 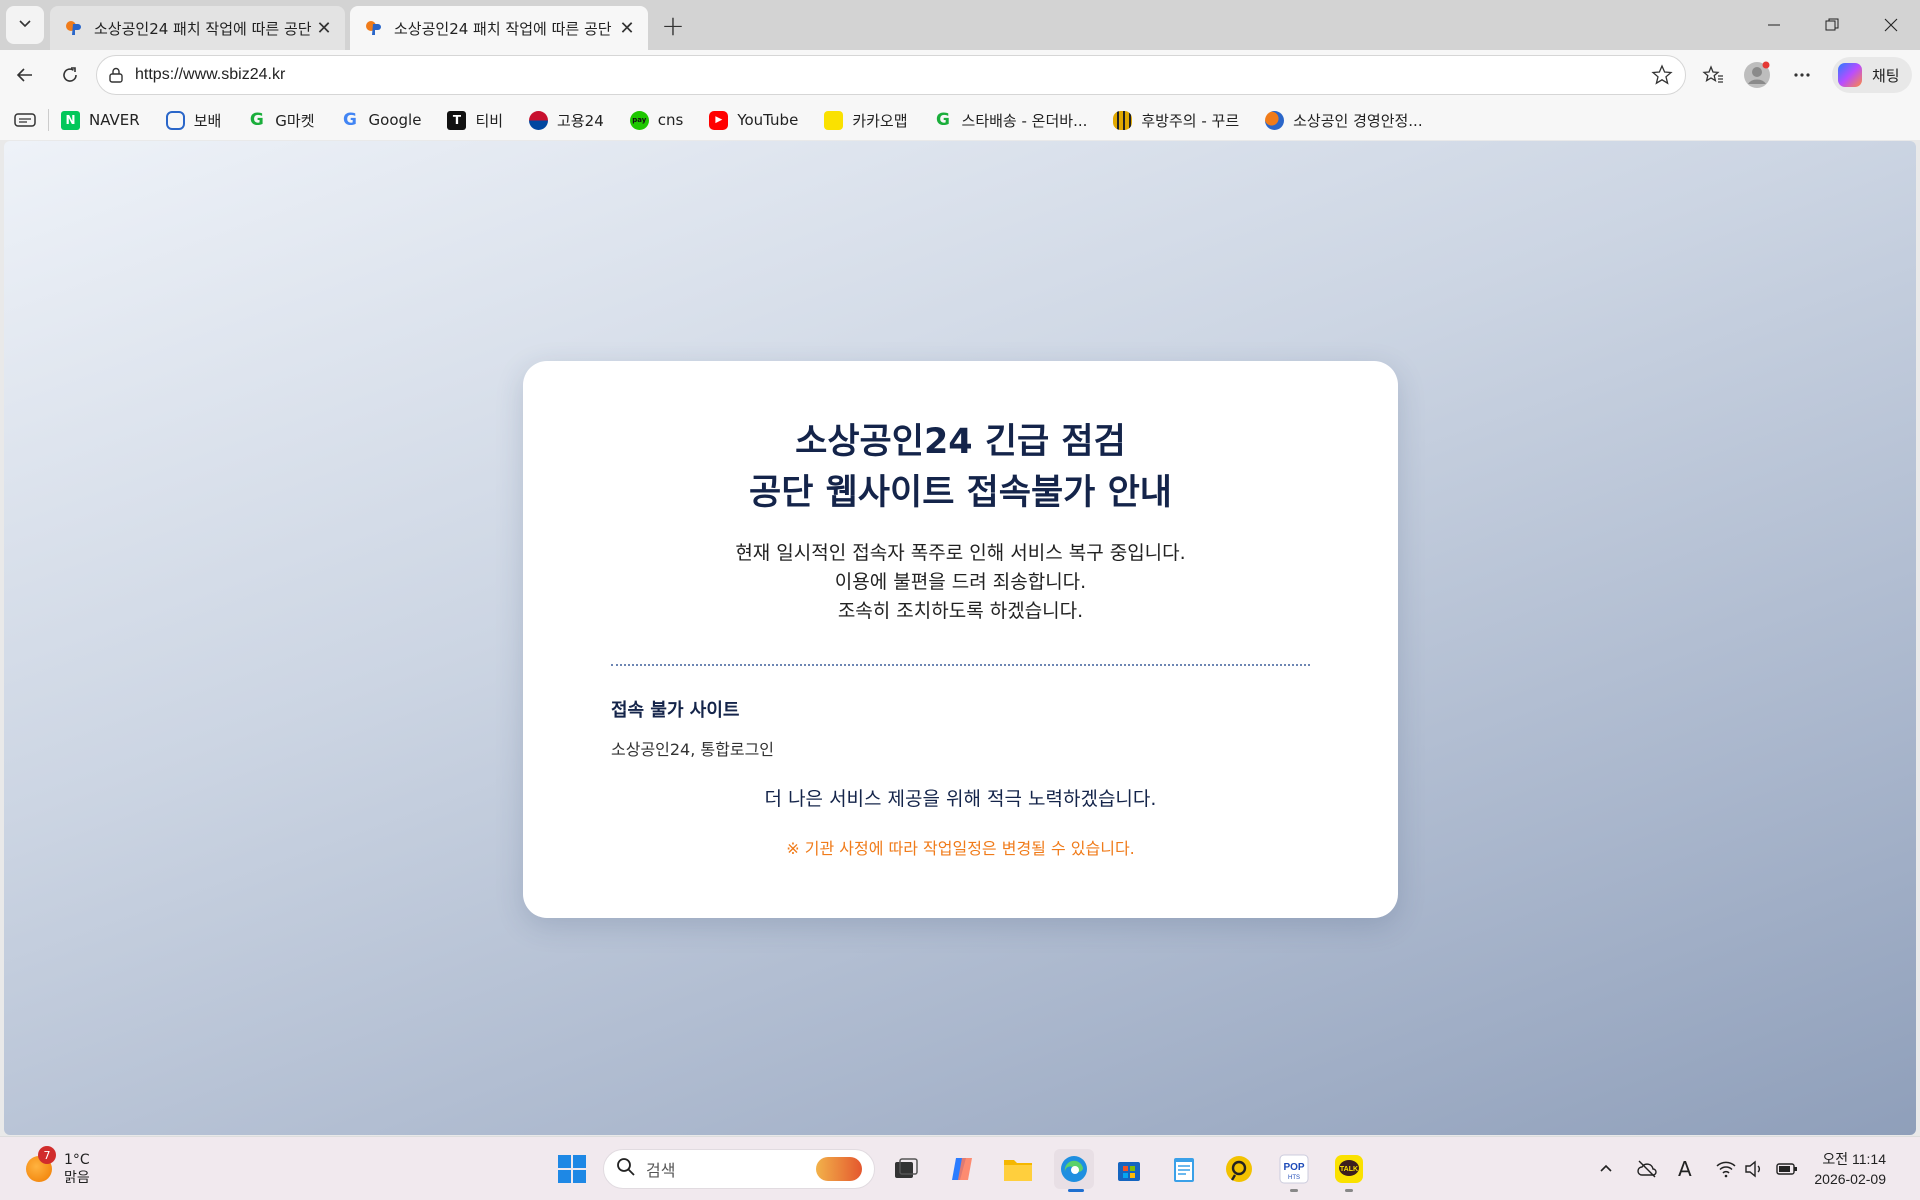 What do you see at coordinates (661, 1170) in the screenshot?
I see `search-placeholder: 검색` at bounding box center [661, 1170].